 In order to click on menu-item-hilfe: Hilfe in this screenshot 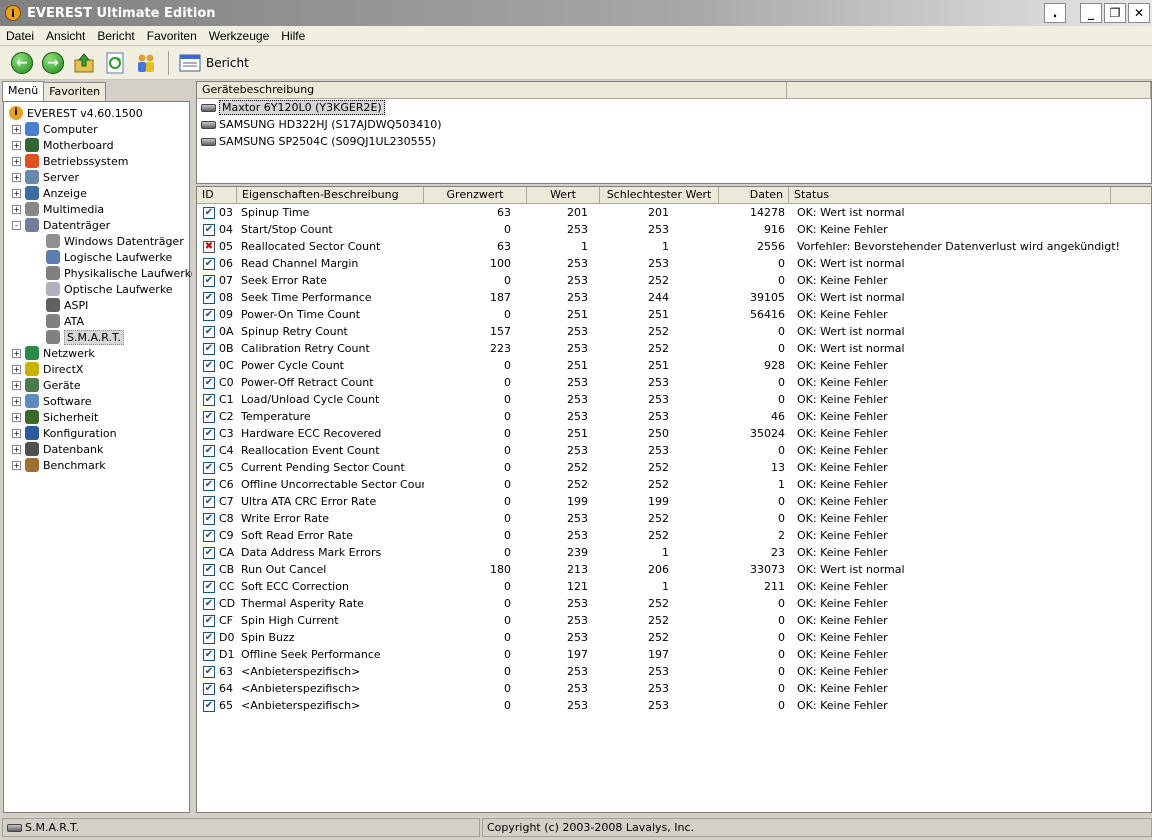, I will do `click(293, 36)`.